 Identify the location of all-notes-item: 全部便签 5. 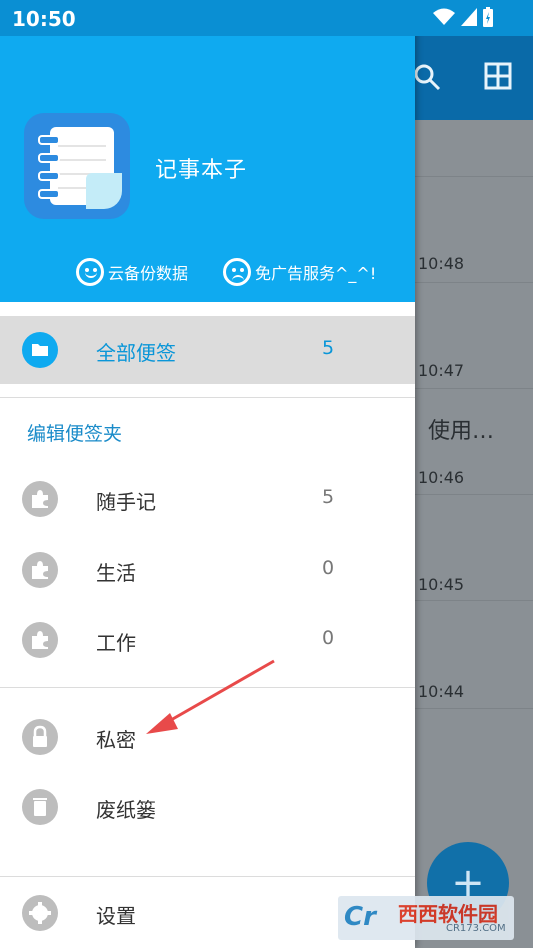
(207, 350).